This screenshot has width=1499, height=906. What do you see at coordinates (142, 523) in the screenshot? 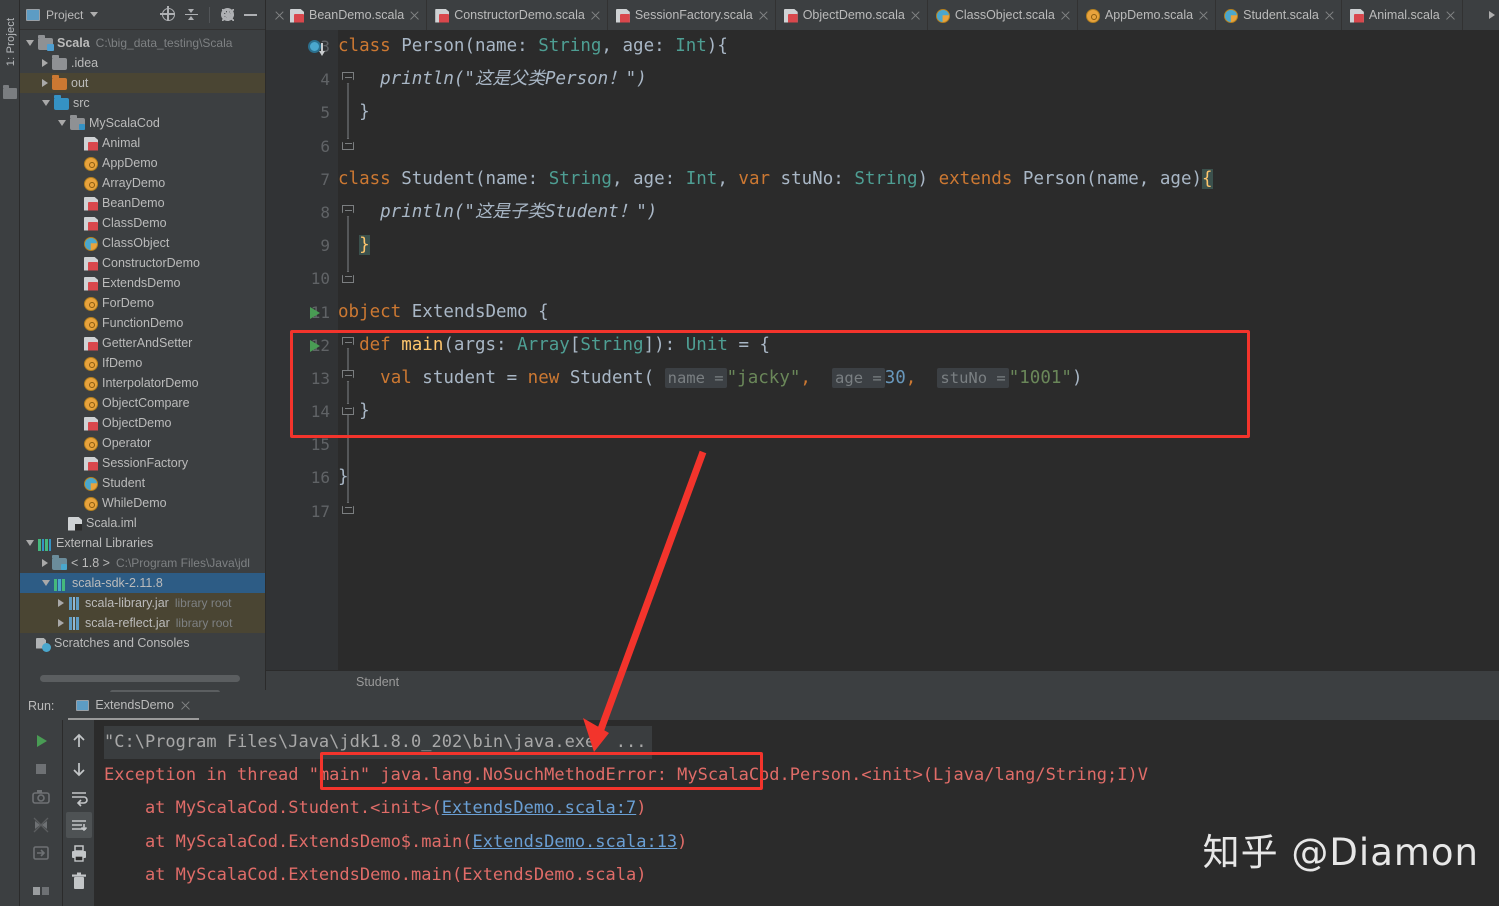
I see `tree-item-scala-iml: Scala.iml` at bounding box center [142, 523].